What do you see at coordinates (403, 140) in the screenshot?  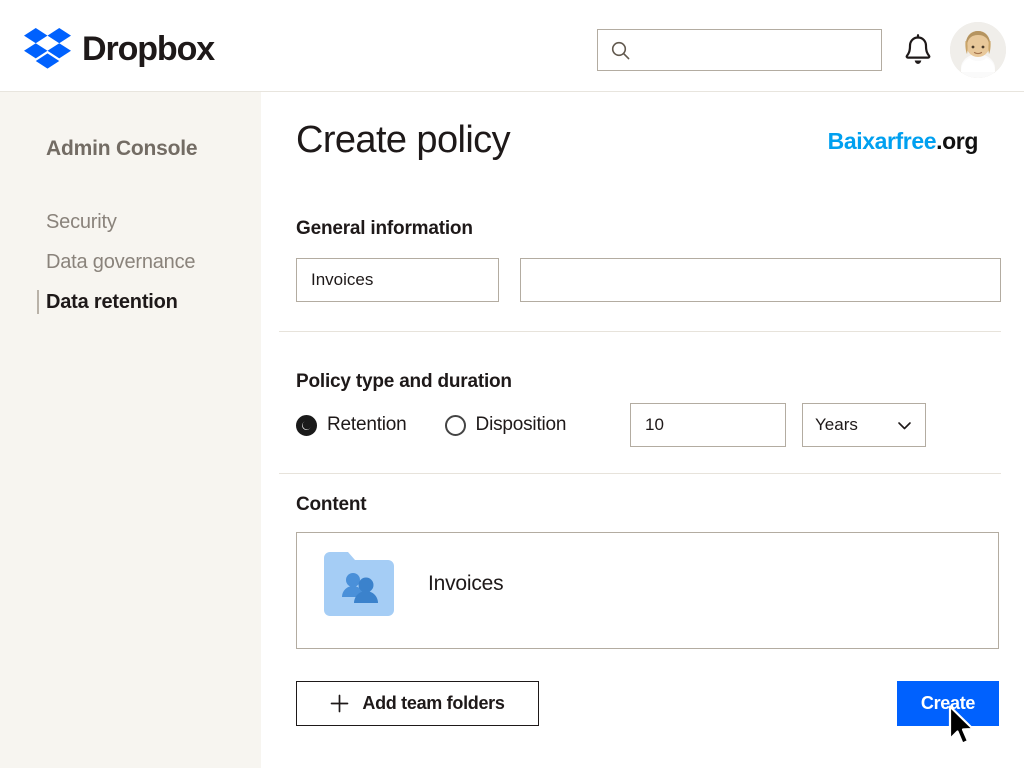 I see `page-title: Create policy` at bounding box center [403, 140].